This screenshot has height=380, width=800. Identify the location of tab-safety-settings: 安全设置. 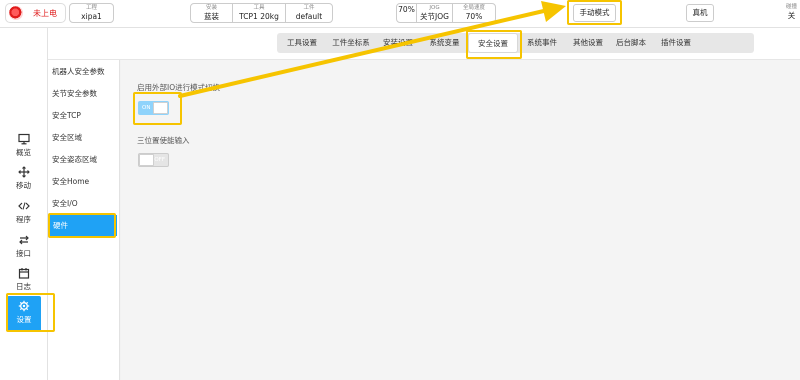
(493, 43).